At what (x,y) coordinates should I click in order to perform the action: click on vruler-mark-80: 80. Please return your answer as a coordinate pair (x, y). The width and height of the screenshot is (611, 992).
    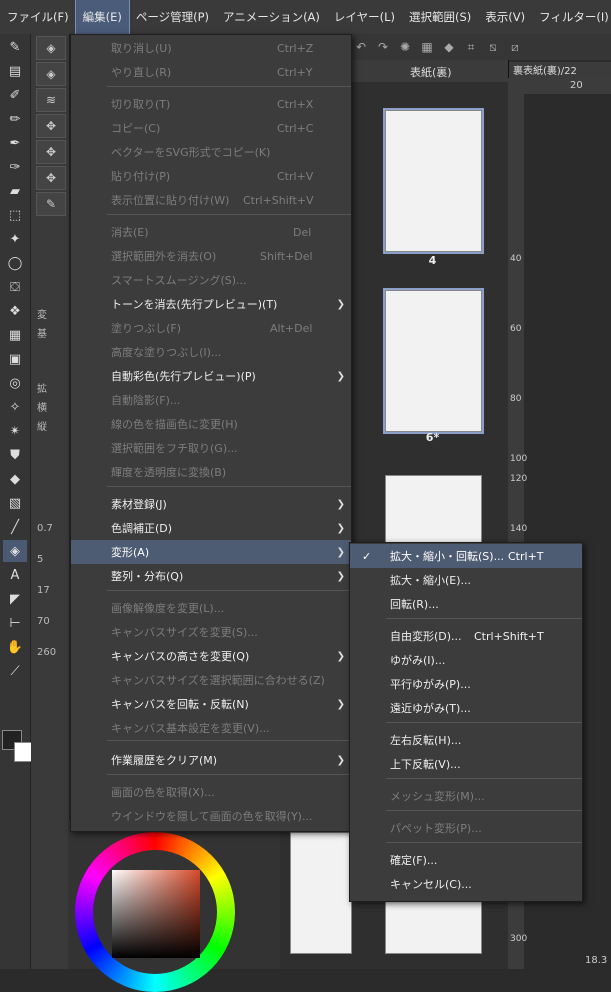
    Looking at the image, I should click on (516, 399).